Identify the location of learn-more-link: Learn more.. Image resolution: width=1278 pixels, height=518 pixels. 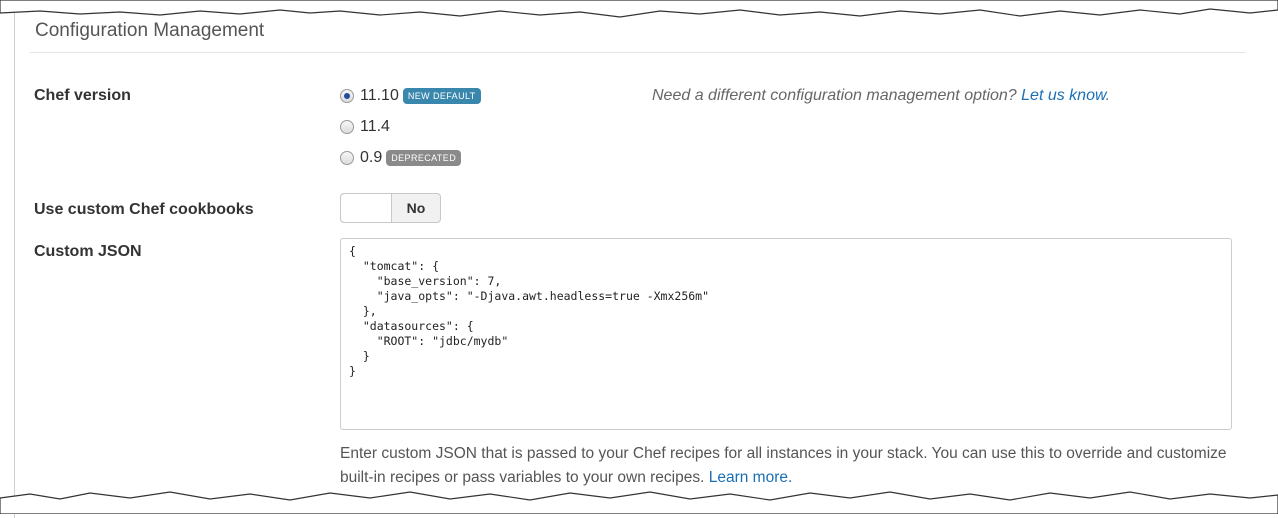
(751, 477).